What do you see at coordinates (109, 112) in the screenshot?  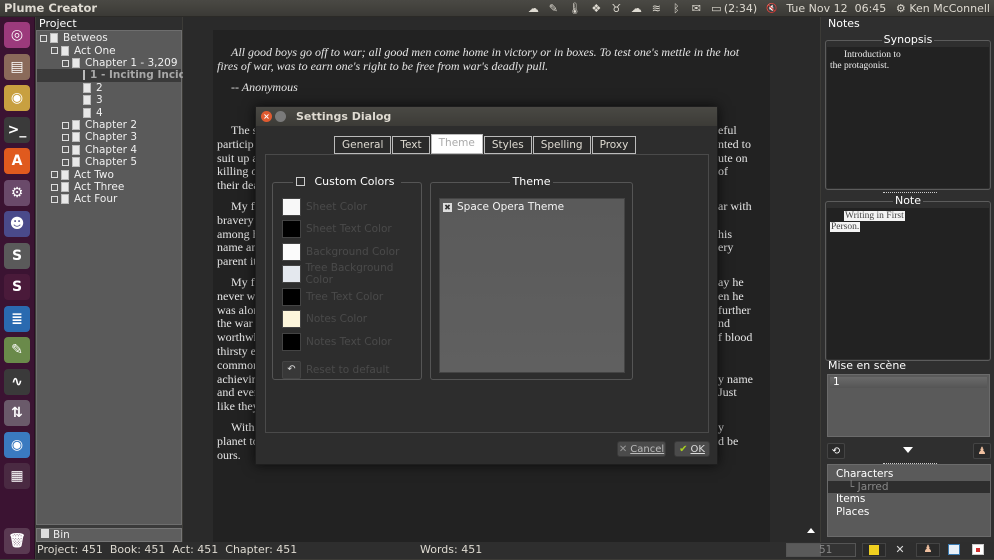 I see `tree-item-scene: 4` at bounding box center [109, 112].